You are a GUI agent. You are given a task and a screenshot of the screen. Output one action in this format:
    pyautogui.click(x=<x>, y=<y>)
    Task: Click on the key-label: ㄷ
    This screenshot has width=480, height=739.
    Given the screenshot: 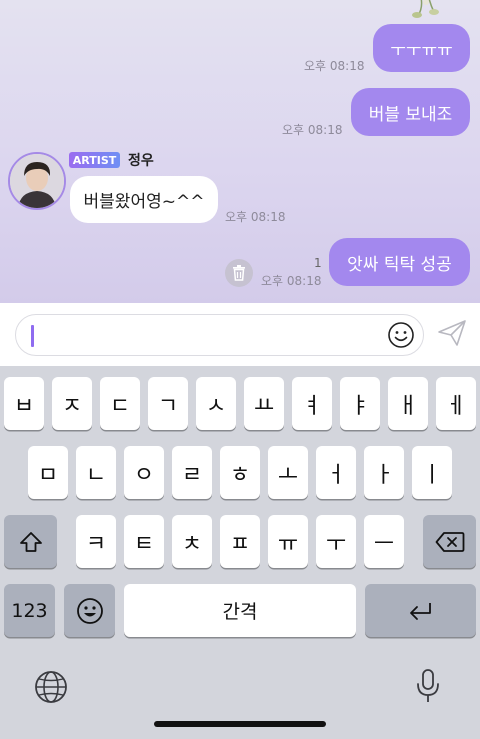 What is the action you would take?
    pyautogui.click(x=120, y=406)
    